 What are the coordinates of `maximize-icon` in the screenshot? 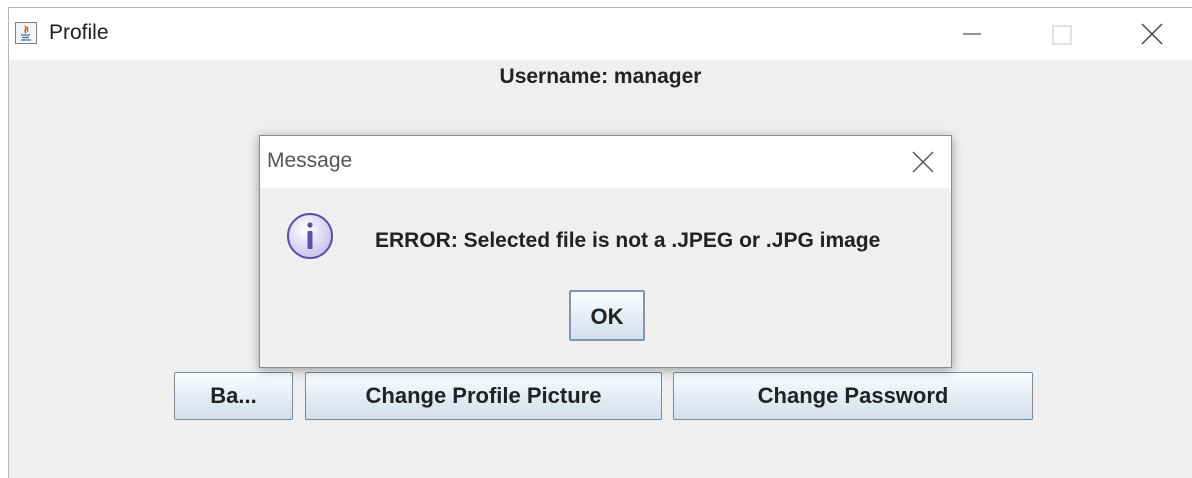 It's located at (1062, 35).